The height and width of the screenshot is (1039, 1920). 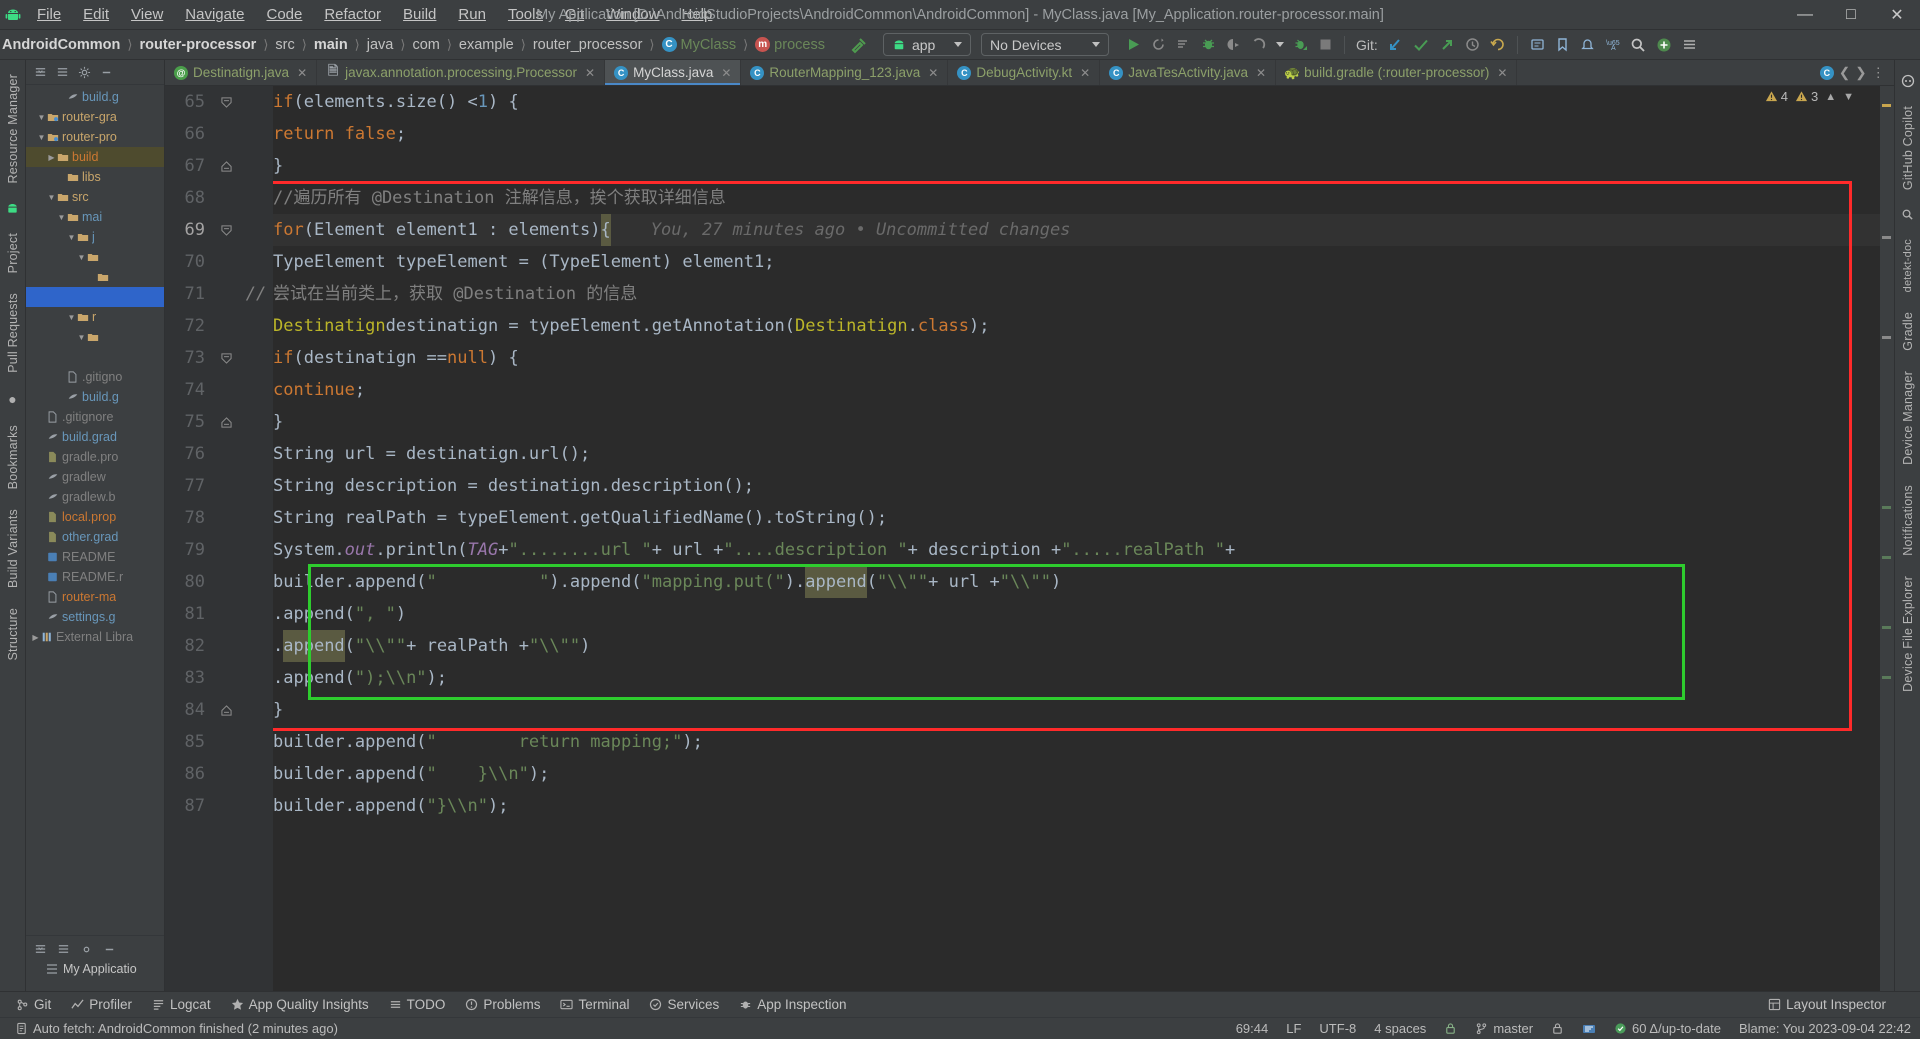 I want to click on chevron-left-icon: ❮, so click(x=1844, y=73).